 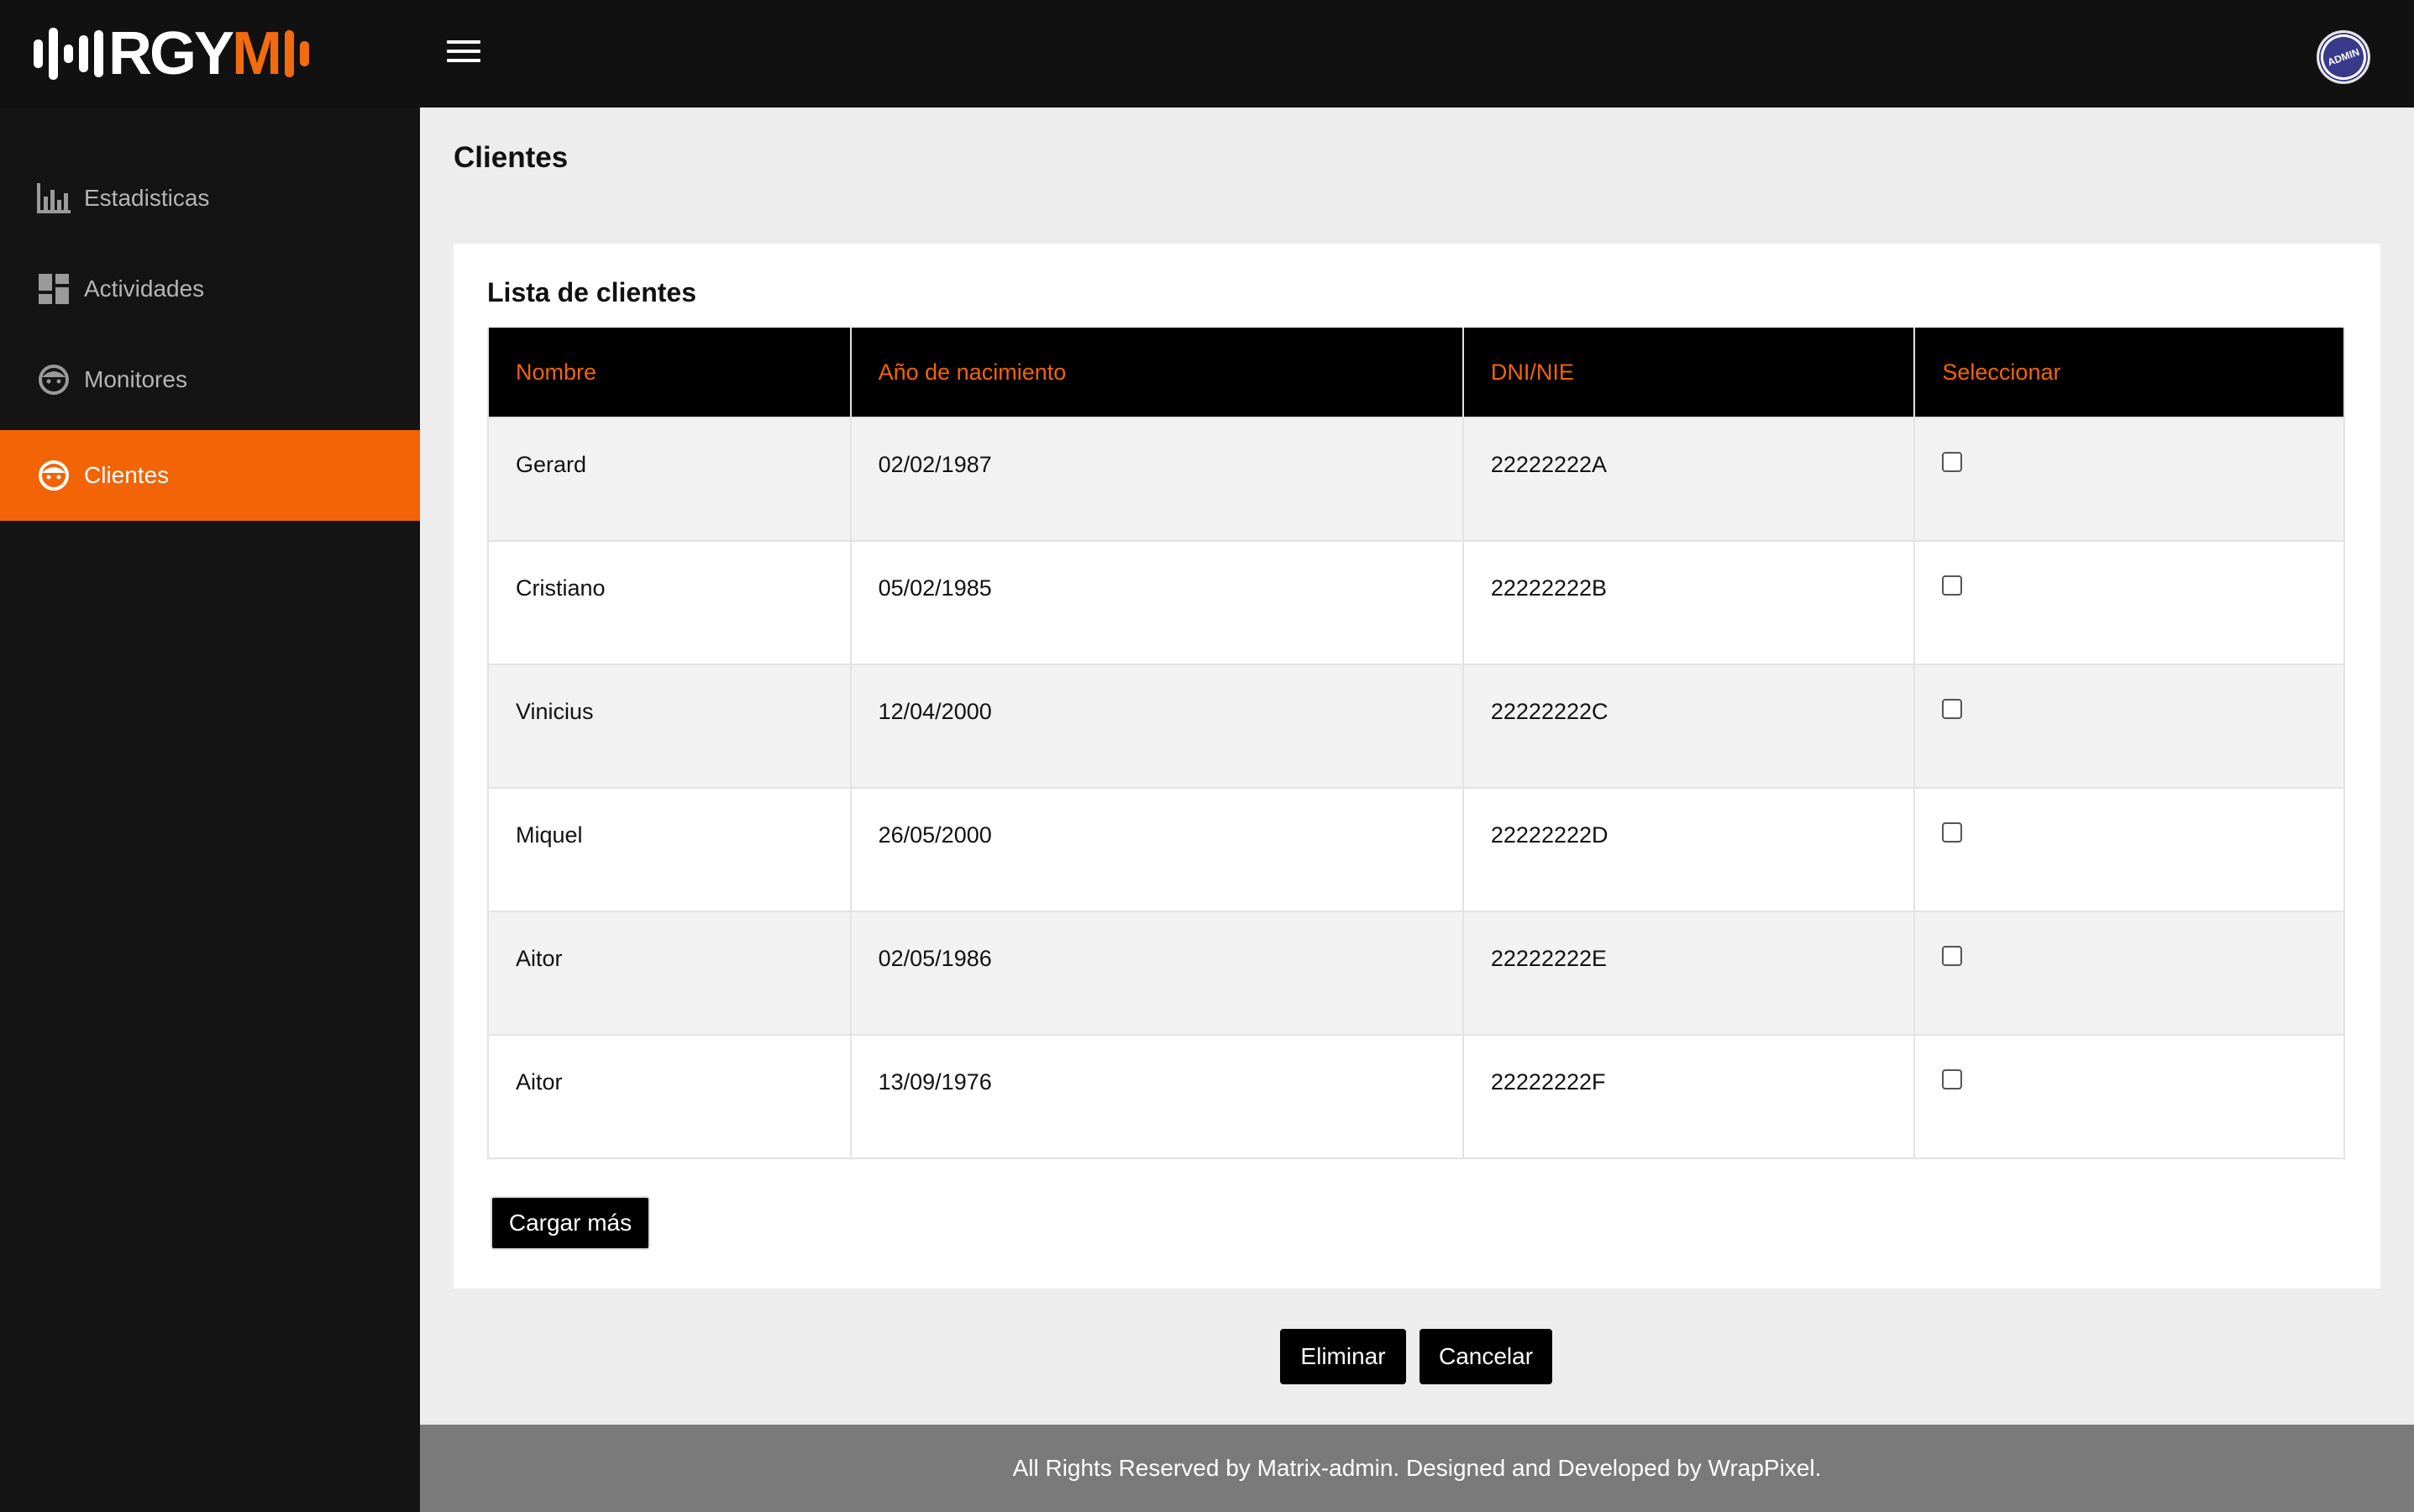 I want to click on table-row: Aitor 13/09/1976 22222222F, so click(x=1416, y=1096).